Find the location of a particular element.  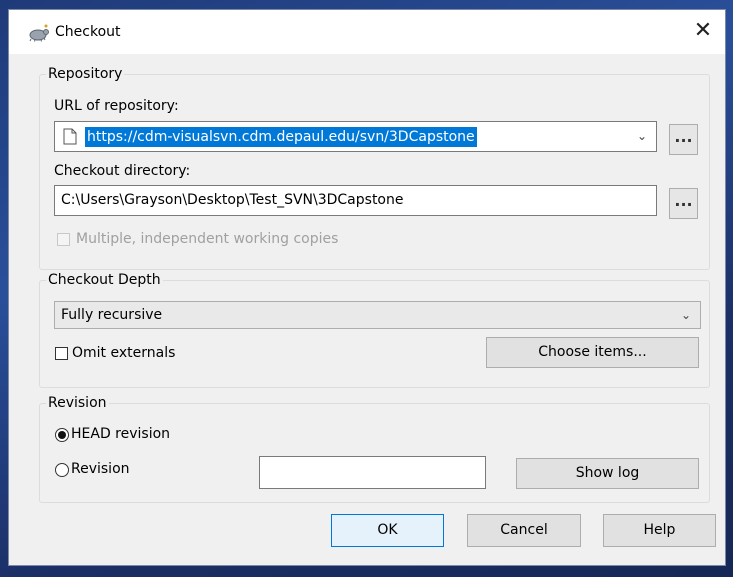

head-revision-radio is located at coordinates (62, 435).